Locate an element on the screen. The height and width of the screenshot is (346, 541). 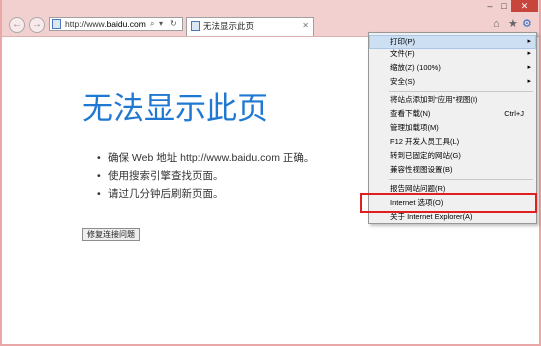
page-title: 无法显示此页 is located at coordinates (175, 109).